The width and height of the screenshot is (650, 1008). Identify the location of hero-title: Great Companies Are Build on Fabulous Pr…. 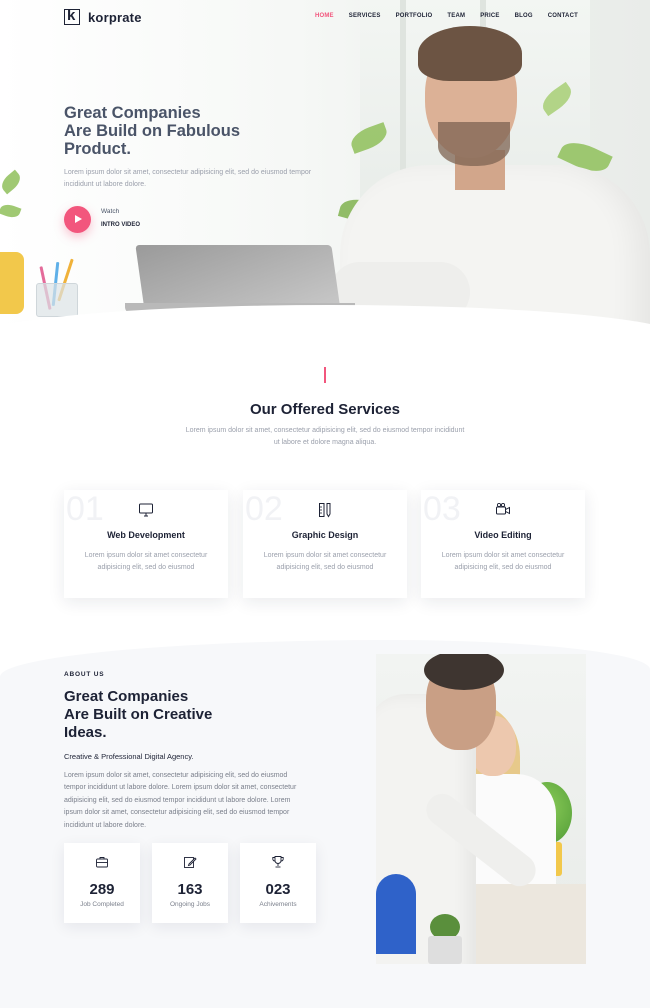
(152, 131).